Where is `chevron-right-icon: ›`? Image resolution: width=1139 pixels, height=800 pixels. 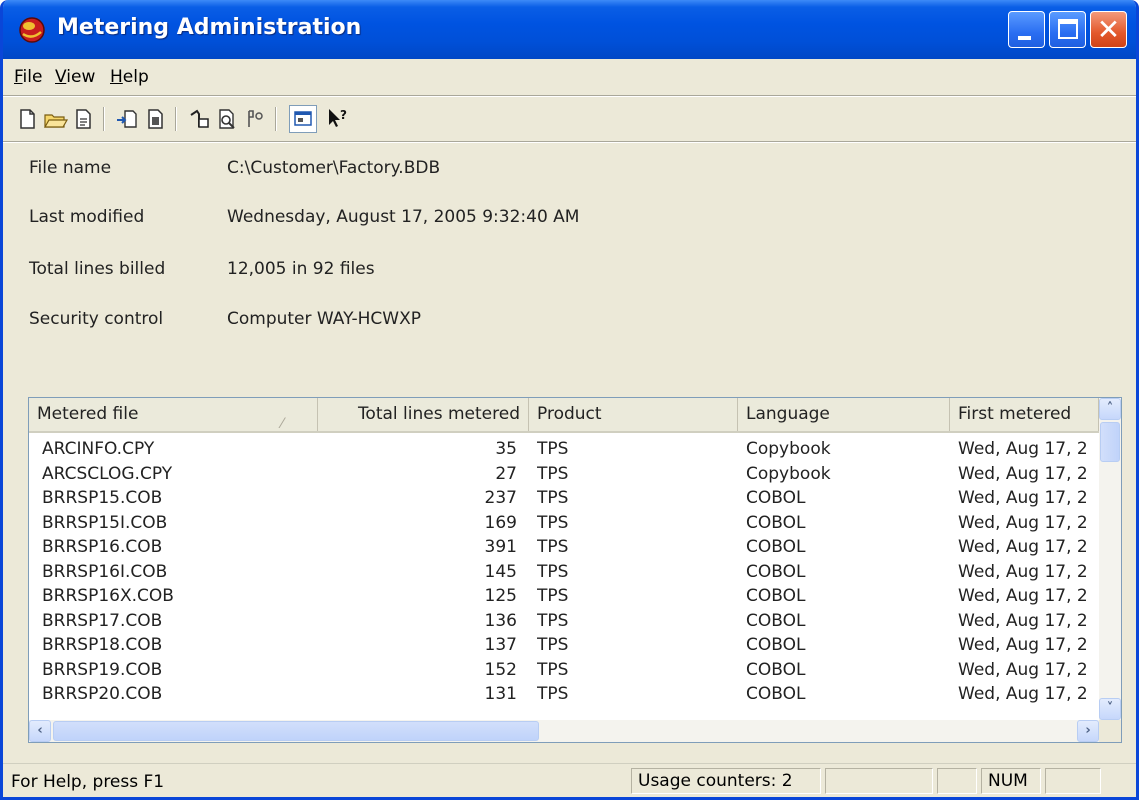 chevron-right-icon: › is located at coordinates (1088, 730).